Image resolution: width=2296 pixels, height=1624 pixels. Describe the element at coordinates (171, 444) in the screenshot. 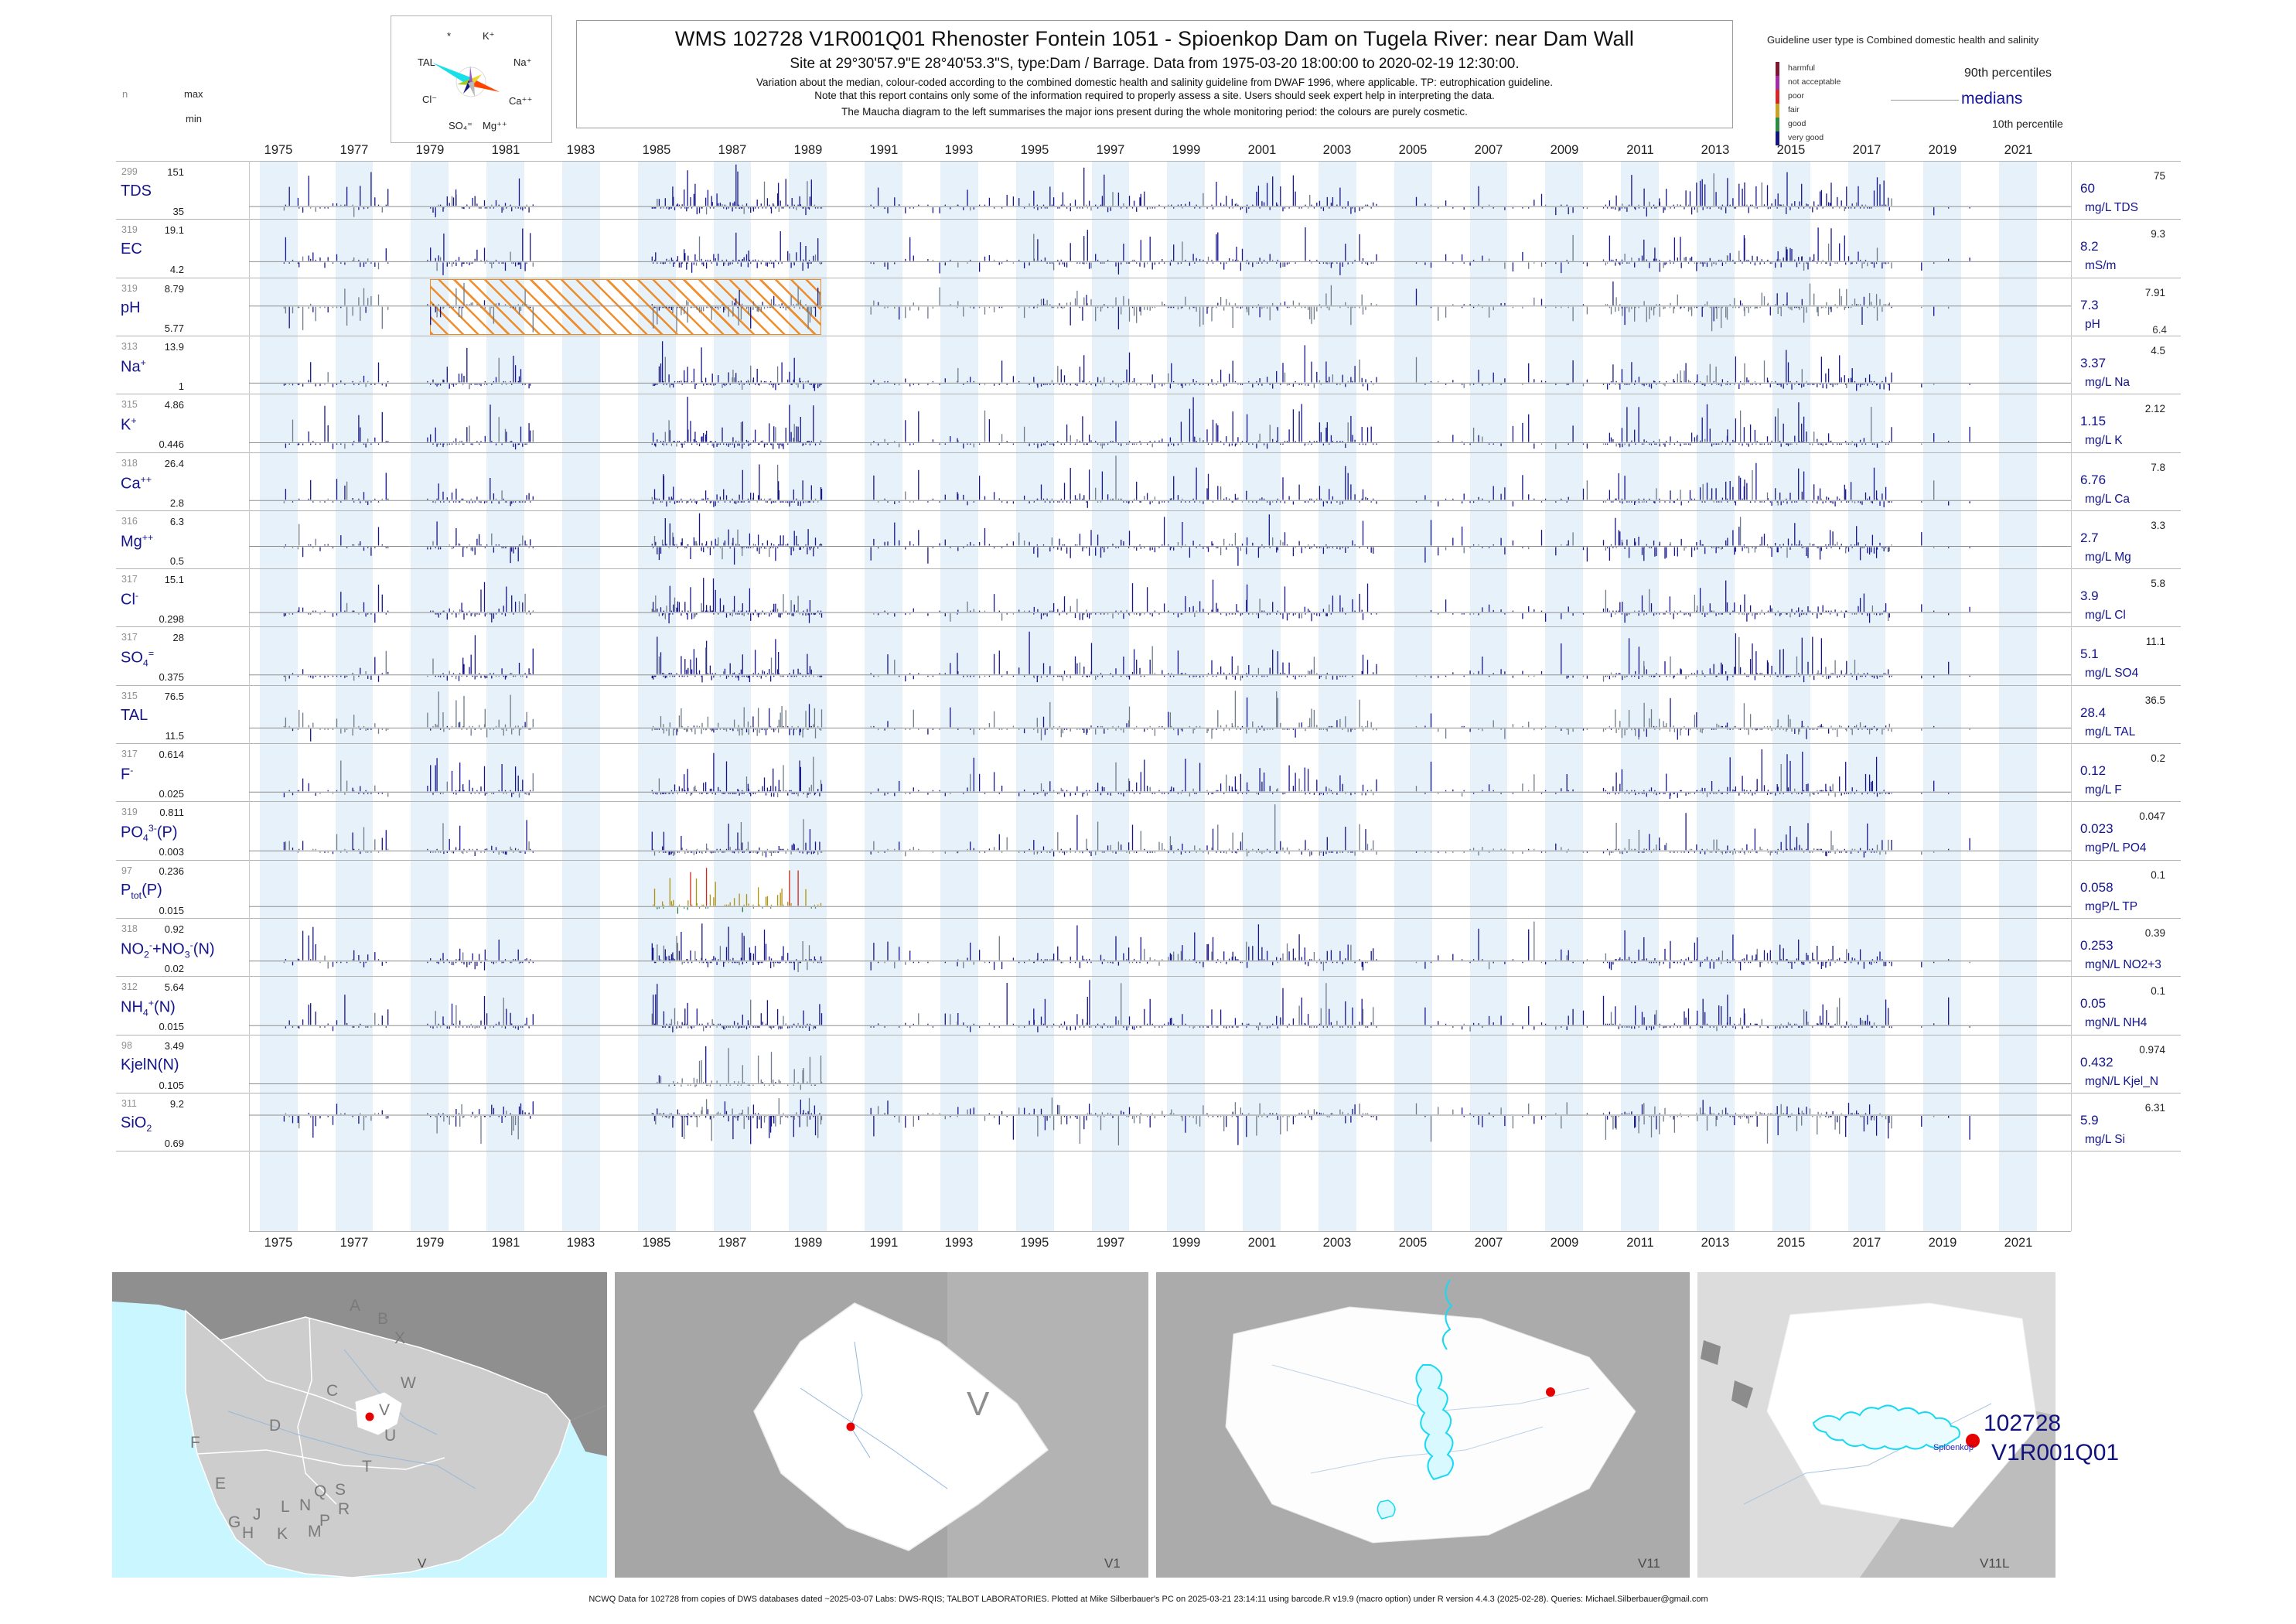

I see `row-min-value: 0.446` at that location.